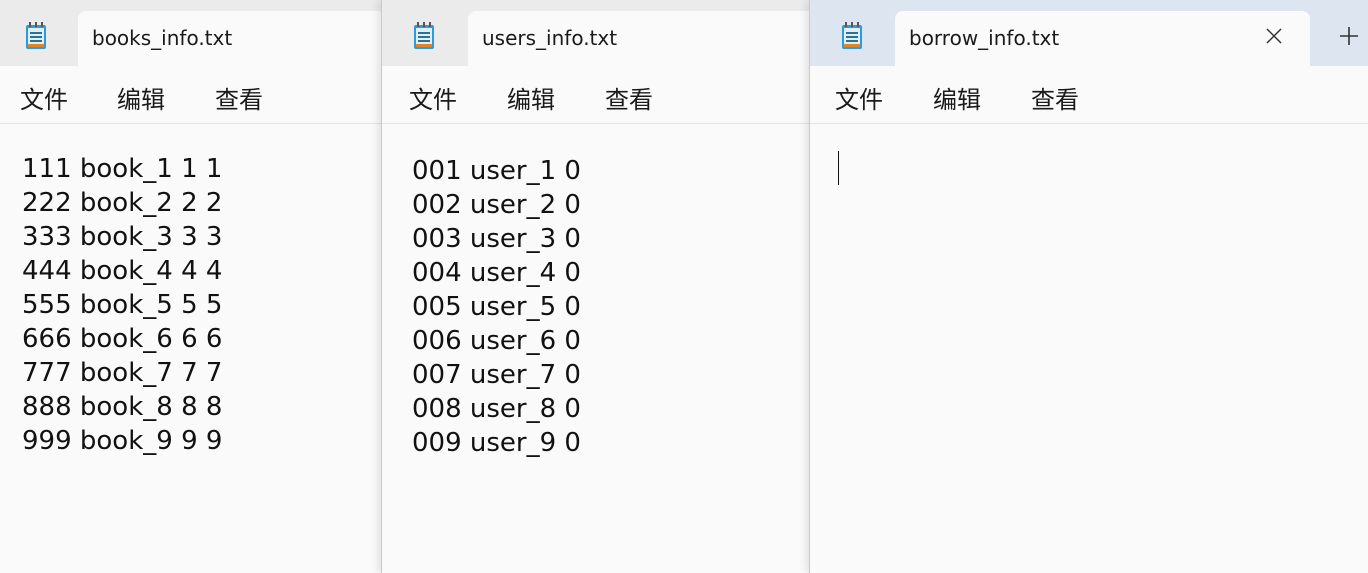 Image resolution: width=1368 pixels, height=573 pixels. What do you see at coordinates (984, 38) in the screenshot?
I see `tab-title: borrow_info.txt` at bounding box center [984, 38].